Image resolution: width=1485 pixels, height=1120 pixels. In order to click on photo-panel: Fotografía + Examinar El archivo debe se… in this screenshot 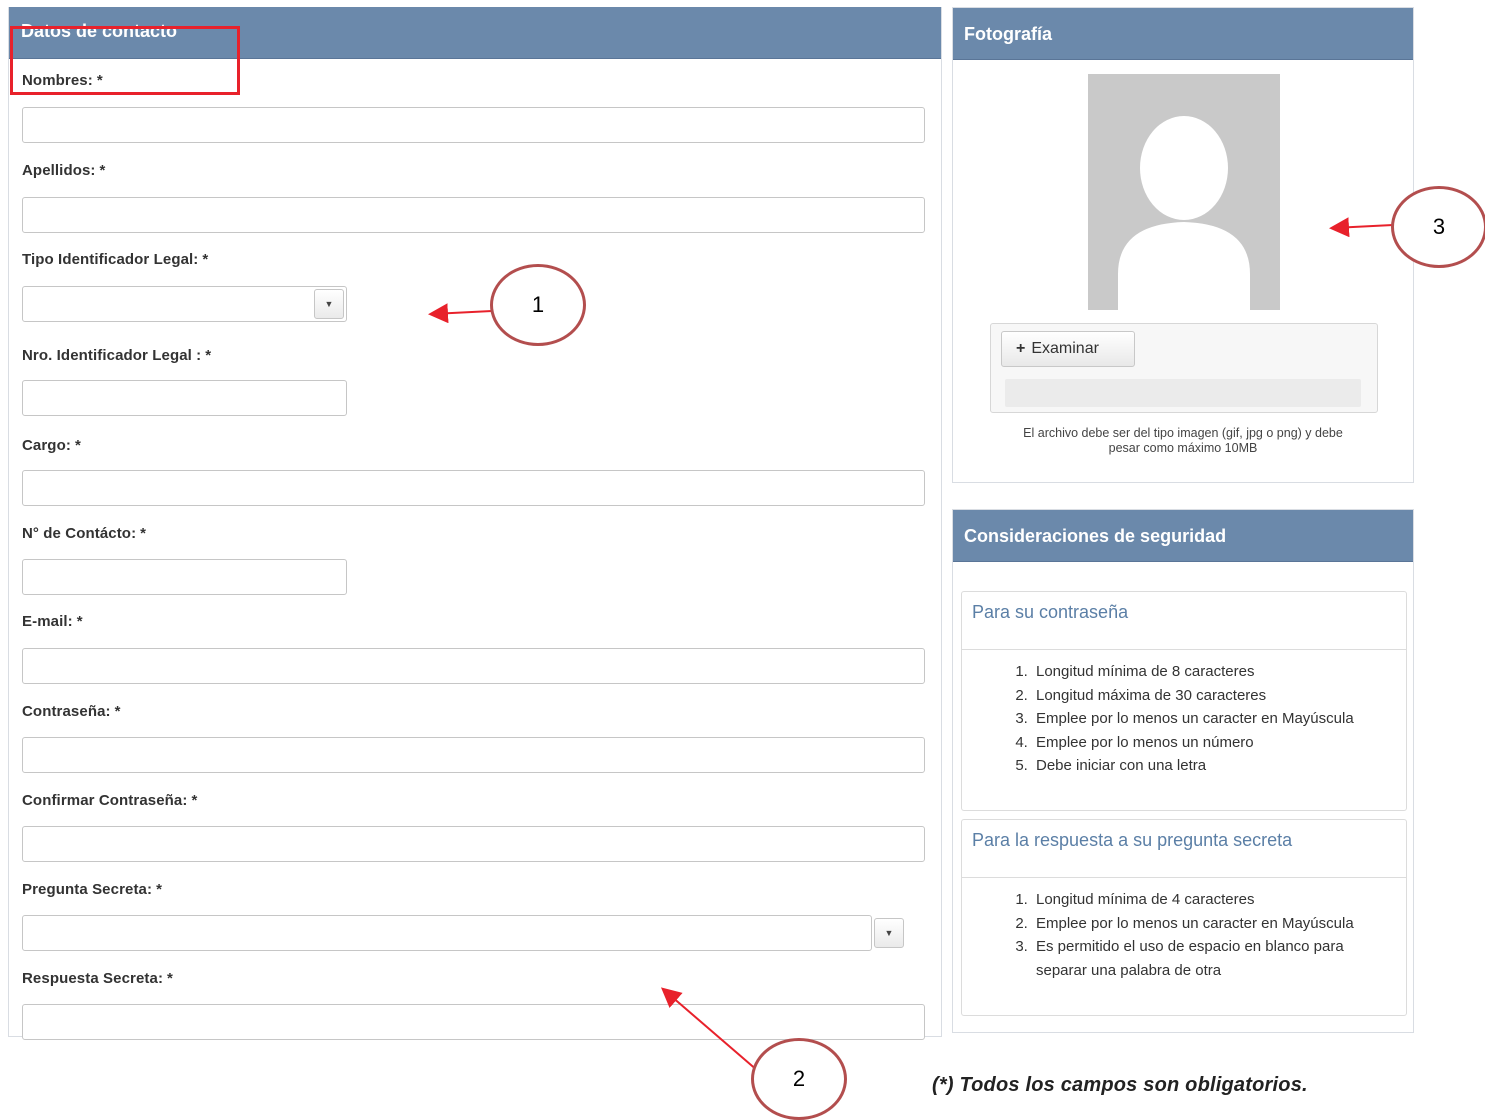, I will do `click(1183, 245)`.